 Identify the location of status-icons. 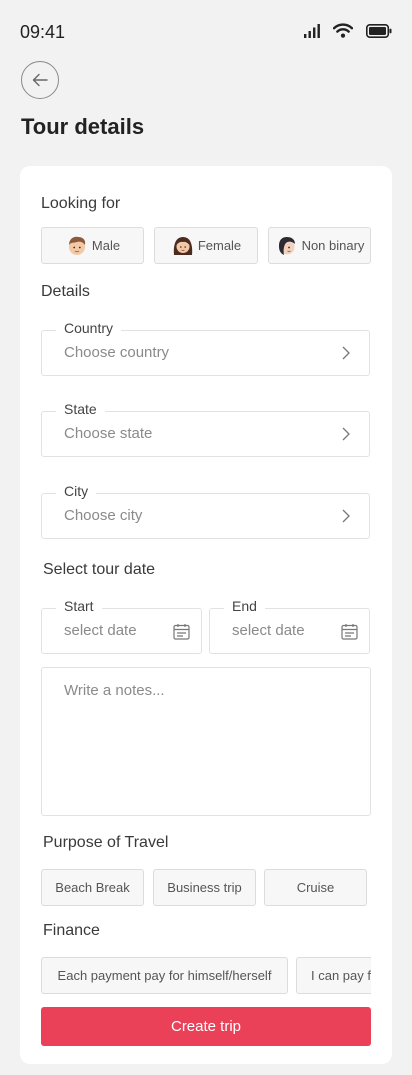
(347, 30).